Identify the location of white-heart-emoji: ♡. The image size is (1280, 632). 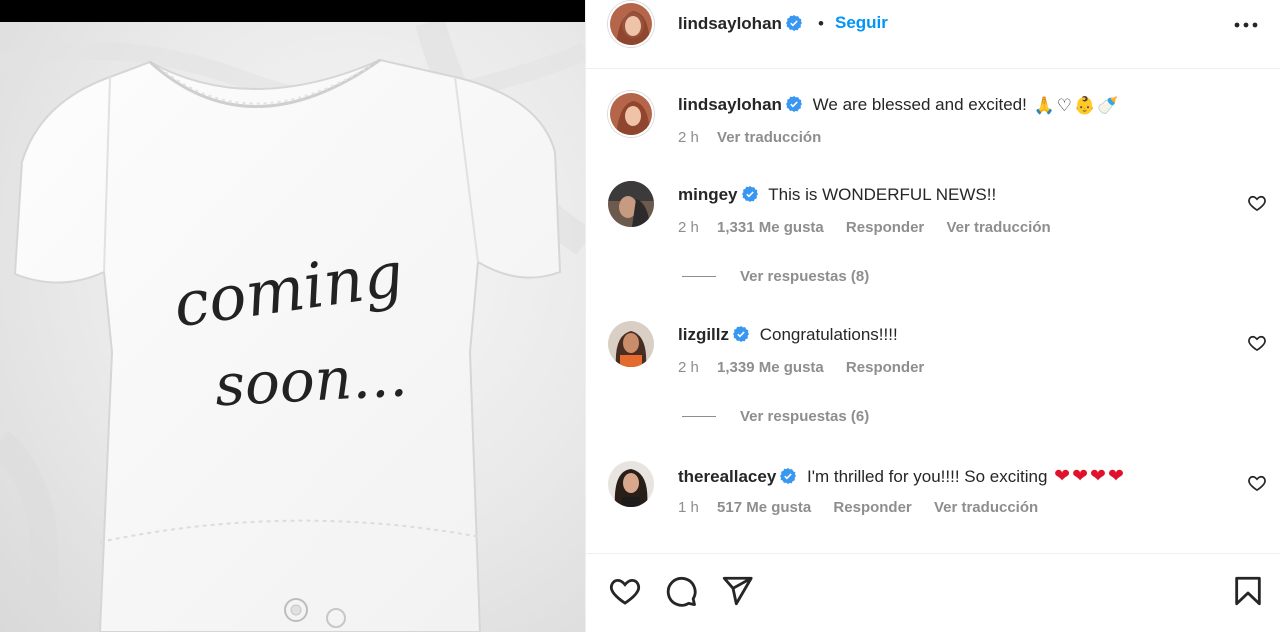
(1064, 105).